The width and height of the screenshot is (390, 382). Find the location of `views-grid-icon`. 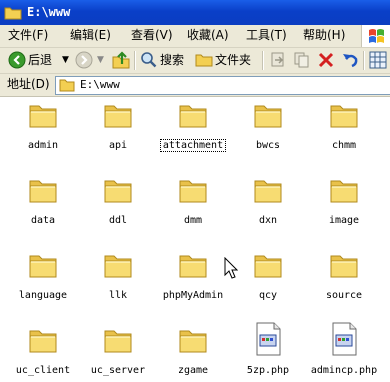

views-grid-icon is located at coordinates (378, 60).